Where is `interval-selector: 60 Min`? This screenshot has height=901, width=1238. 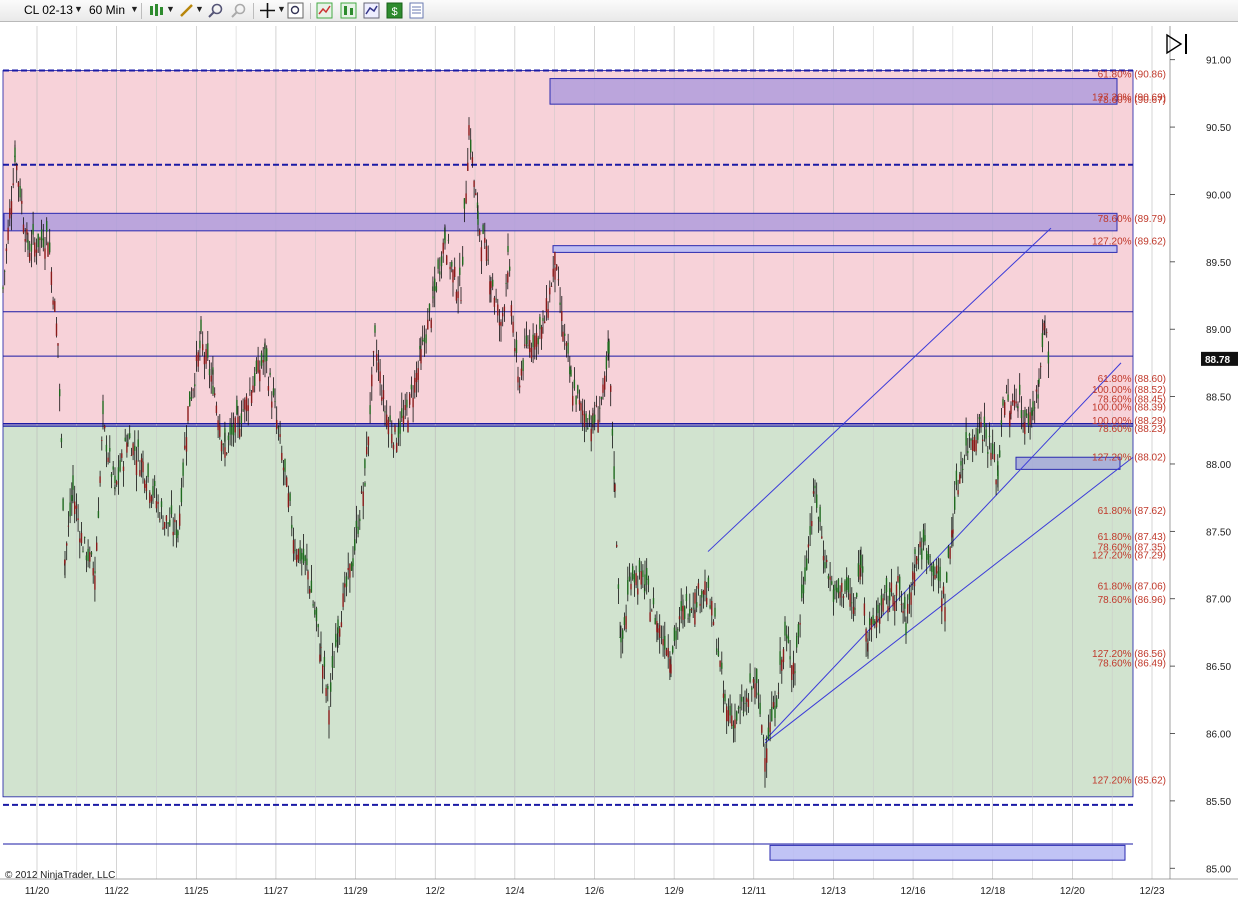 interval-selector: 60 Min is located at coordinates (107, 10).